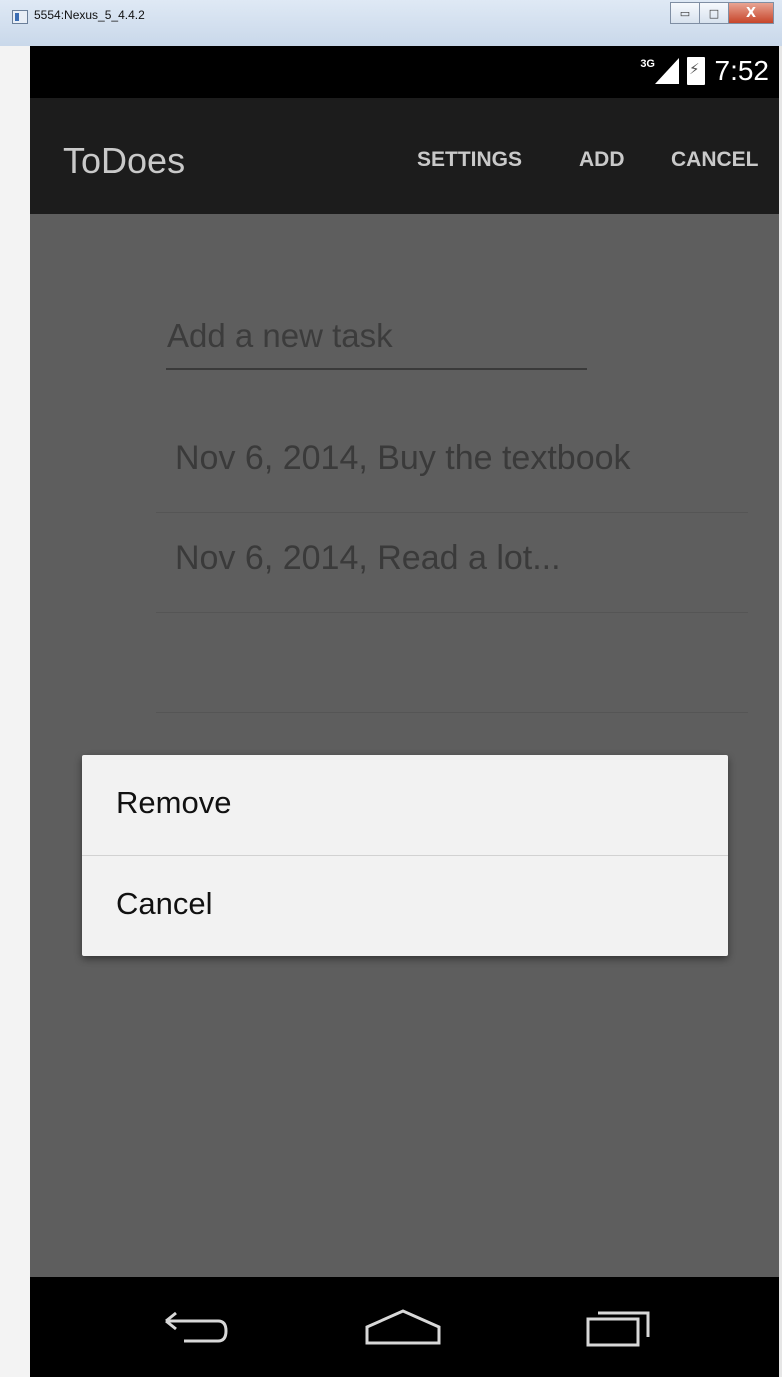 This screenshot has width=782, height=1377. What do you see at coordinates (742, 70) in the screenshot?
I see `status-time: 7:52` at bounding box center [742, 70].